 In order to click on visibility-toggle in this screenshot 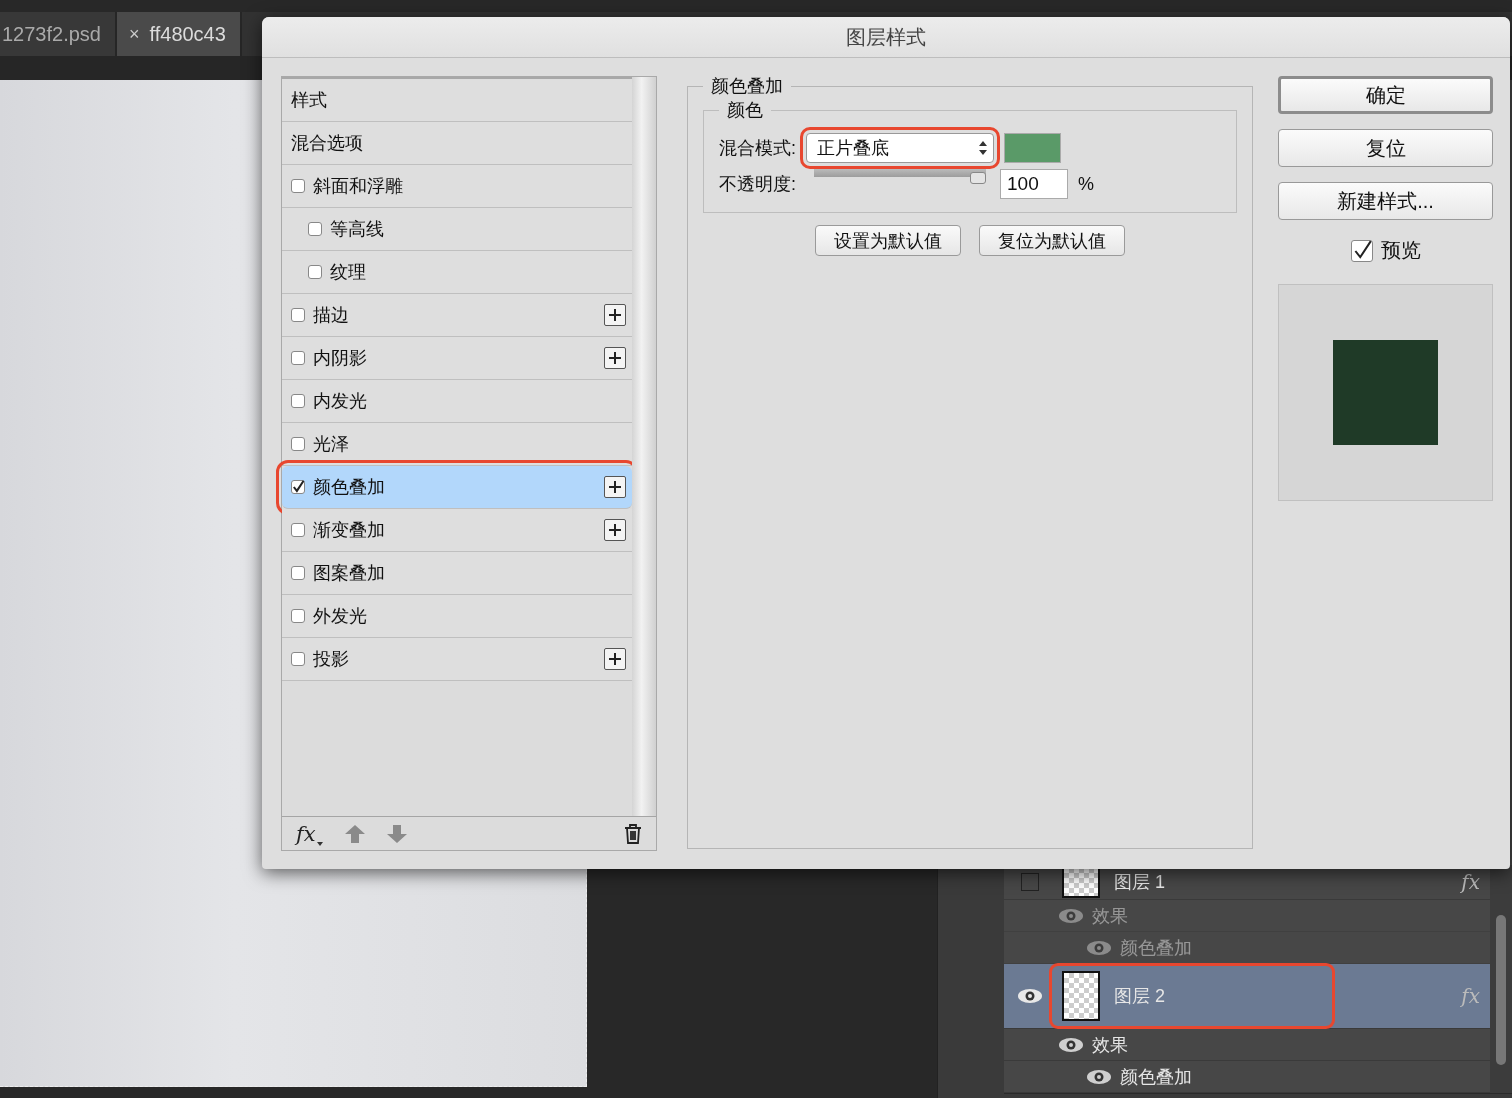, I will do `click(1030, 882)`.